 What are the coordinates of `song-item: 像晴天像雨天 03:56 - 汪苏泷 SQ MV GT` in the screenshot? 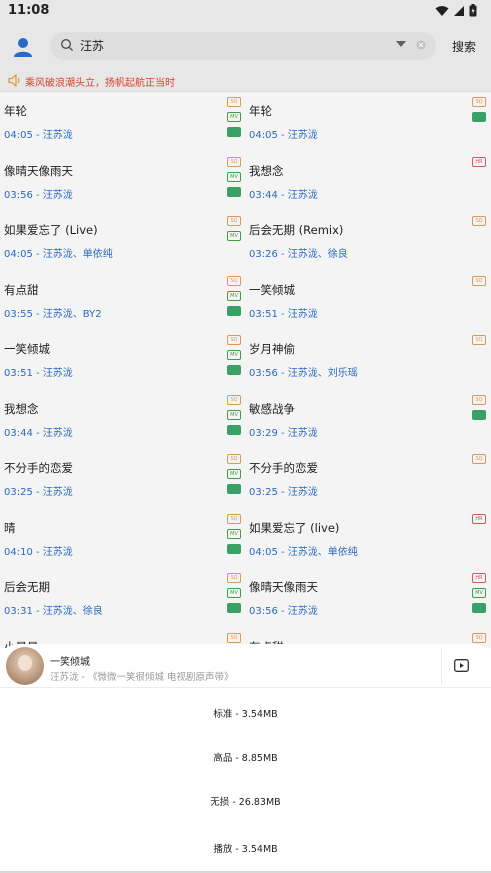 It's located at (122, 182).